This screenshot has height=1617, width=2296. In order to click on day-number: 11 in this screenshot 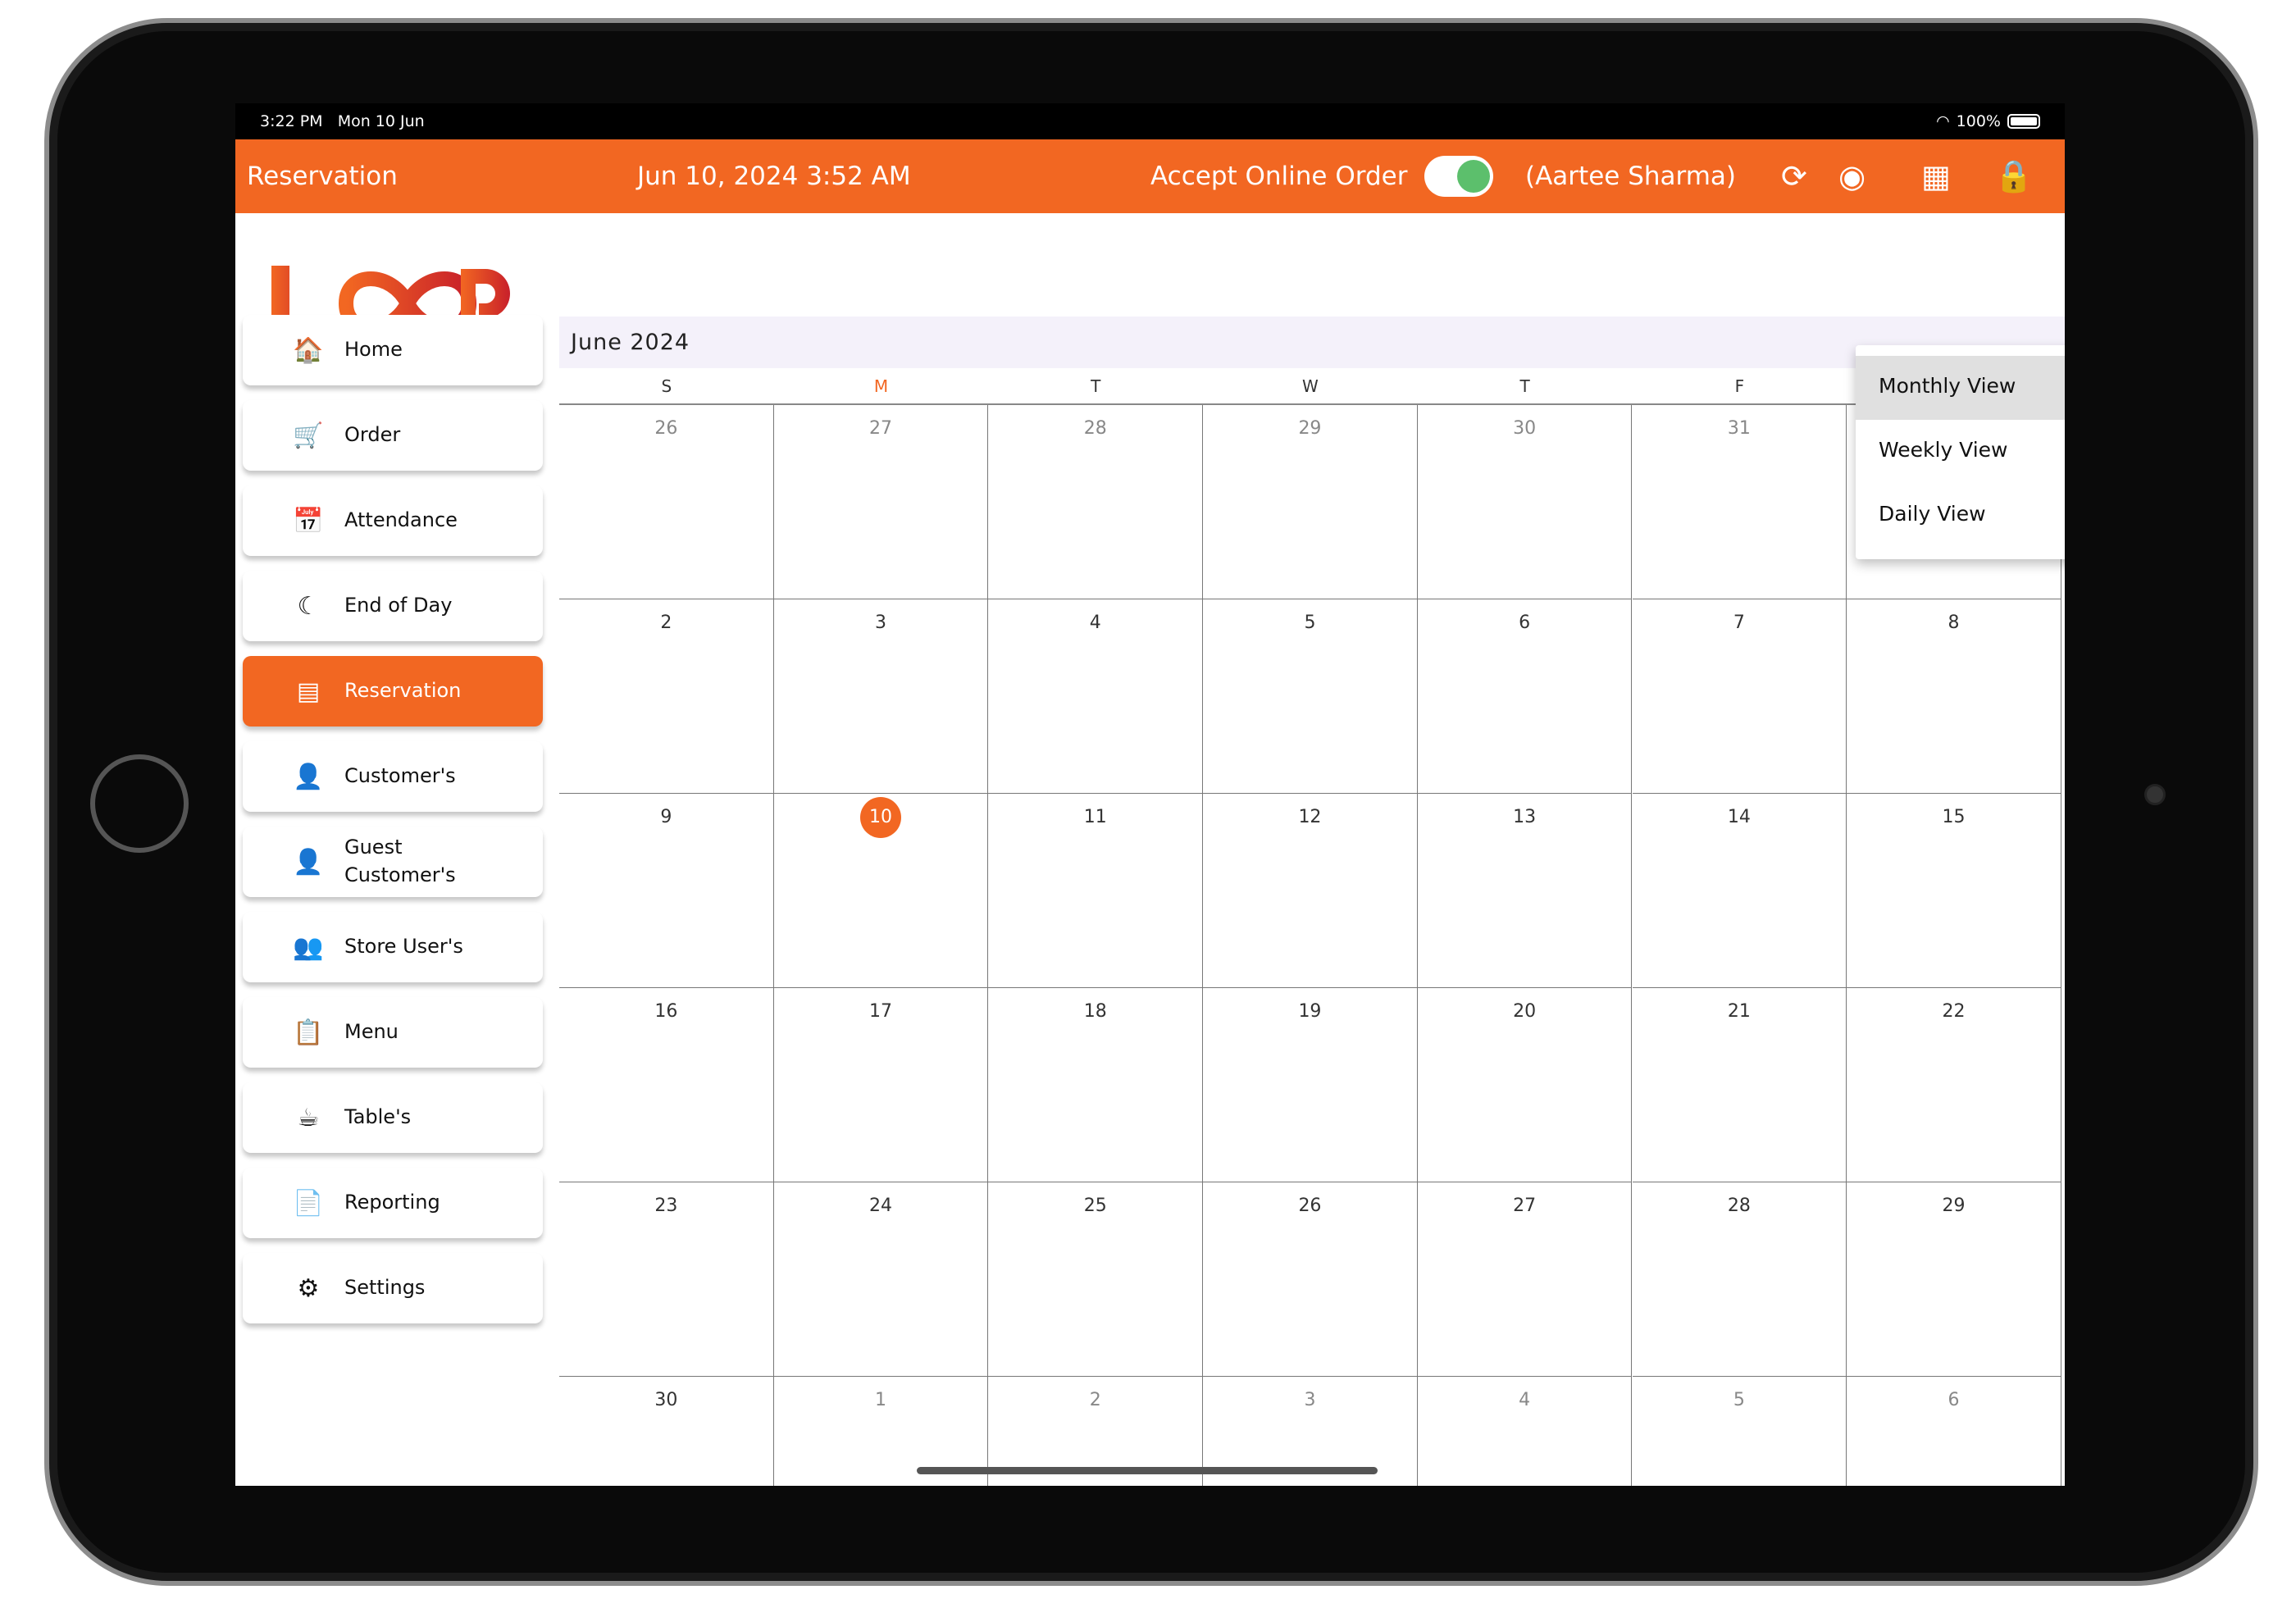, I will do `click(1095, 817)`.